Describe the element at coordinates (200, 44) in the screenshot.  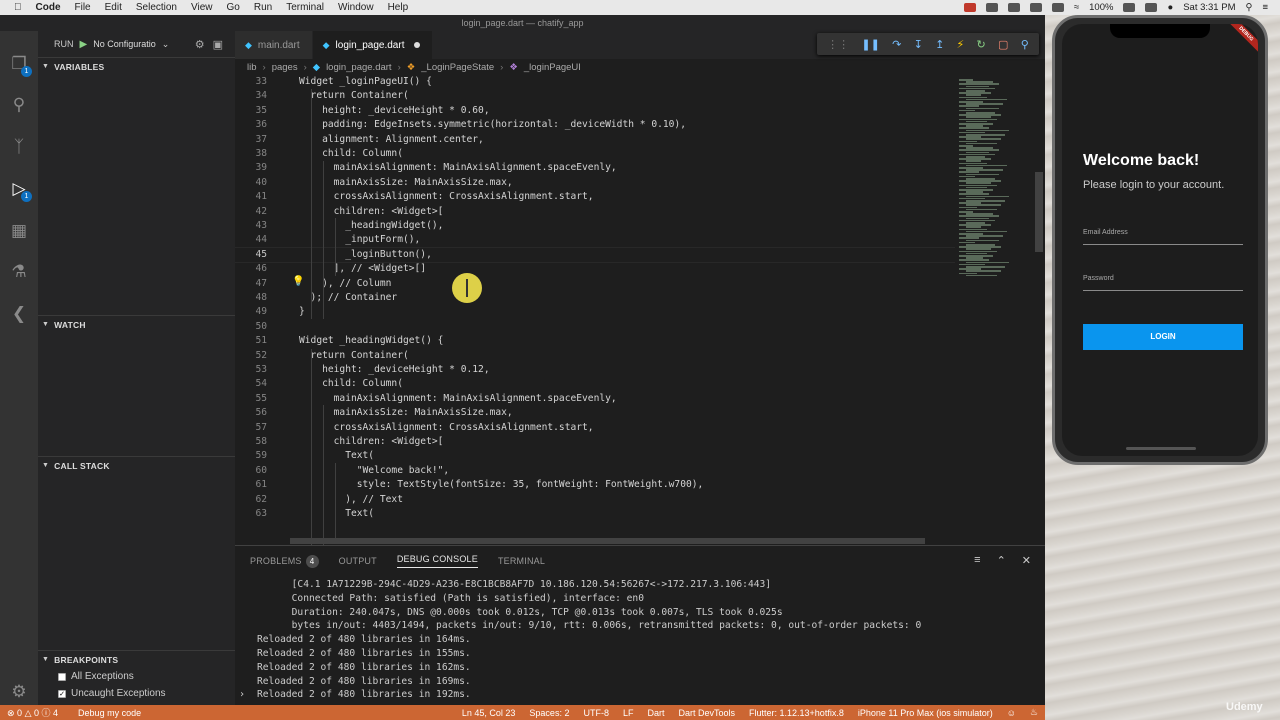
I see `gear-icon: ⚙` at that location.